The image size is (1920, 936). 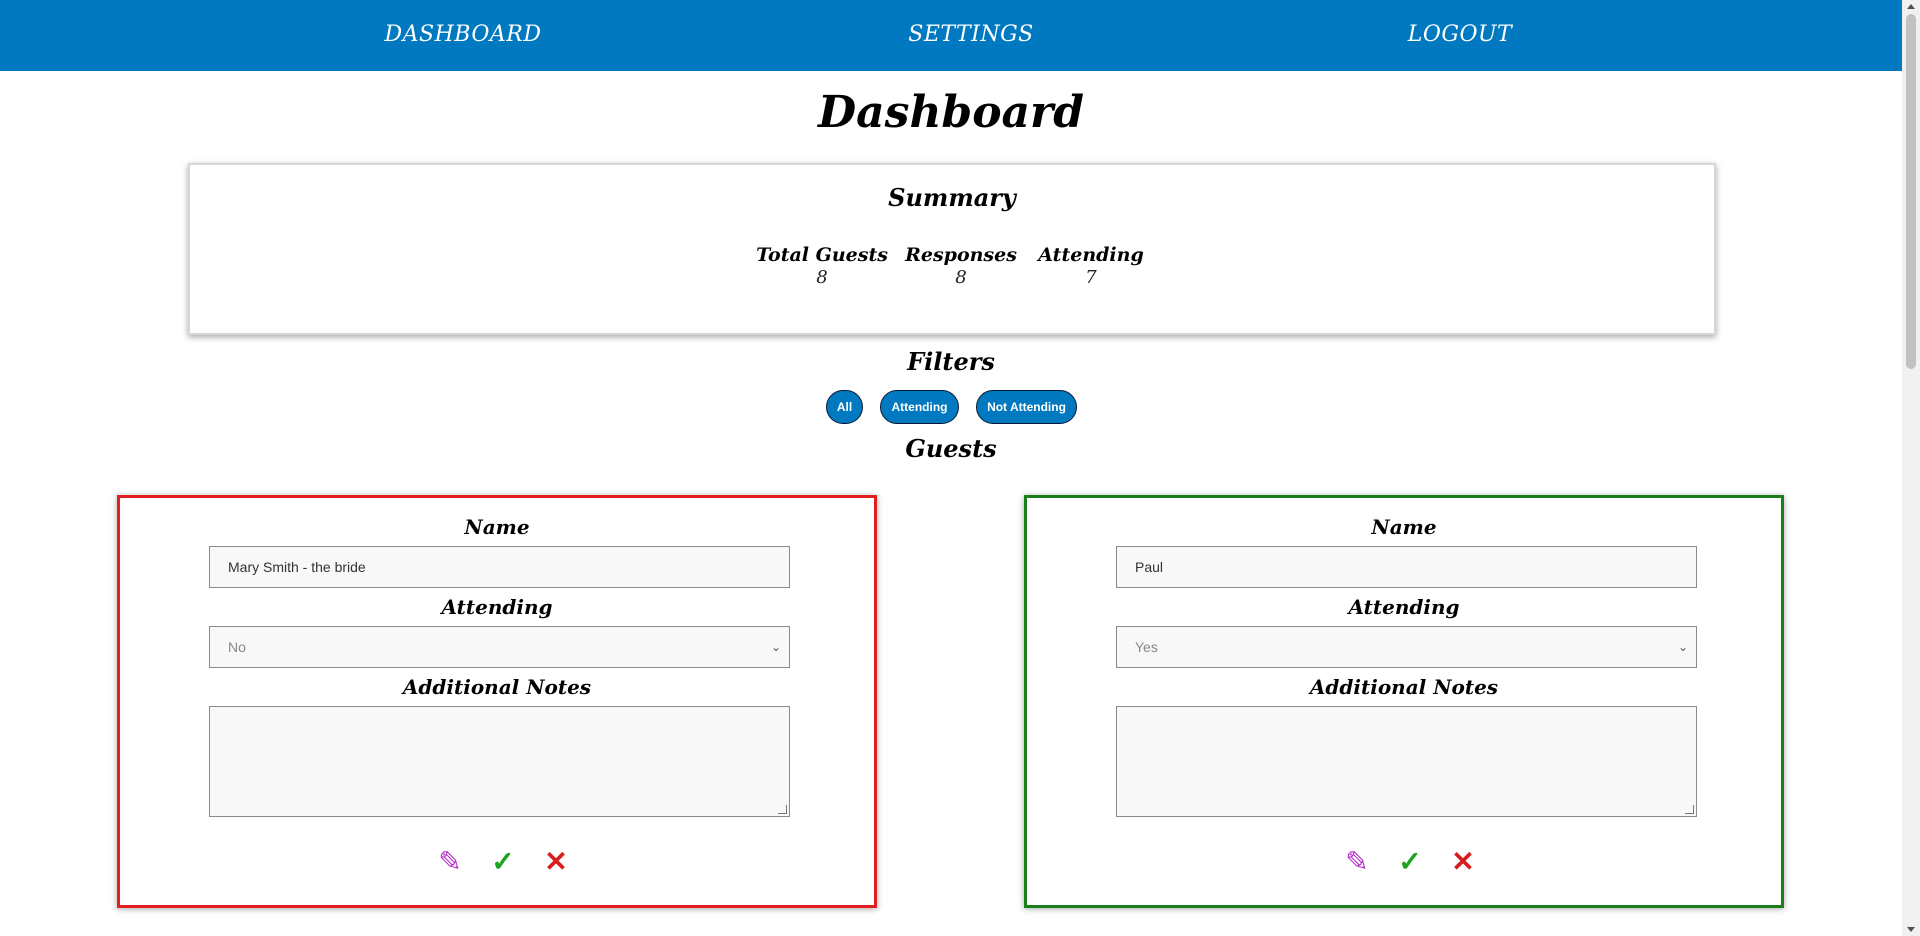 I want to click on scroll-thumb, so click(x=1911, y=191).